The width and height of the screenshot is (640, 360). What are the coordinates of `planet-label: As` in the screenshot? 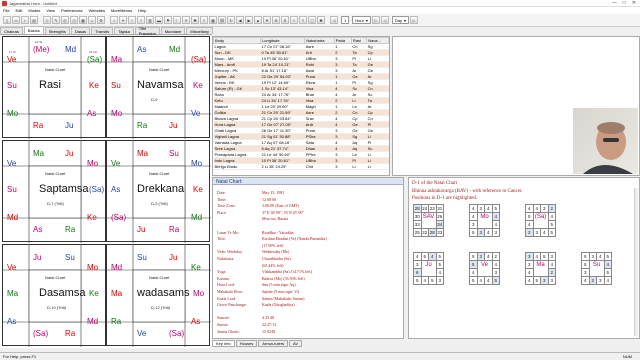 It's located at (38, 229).